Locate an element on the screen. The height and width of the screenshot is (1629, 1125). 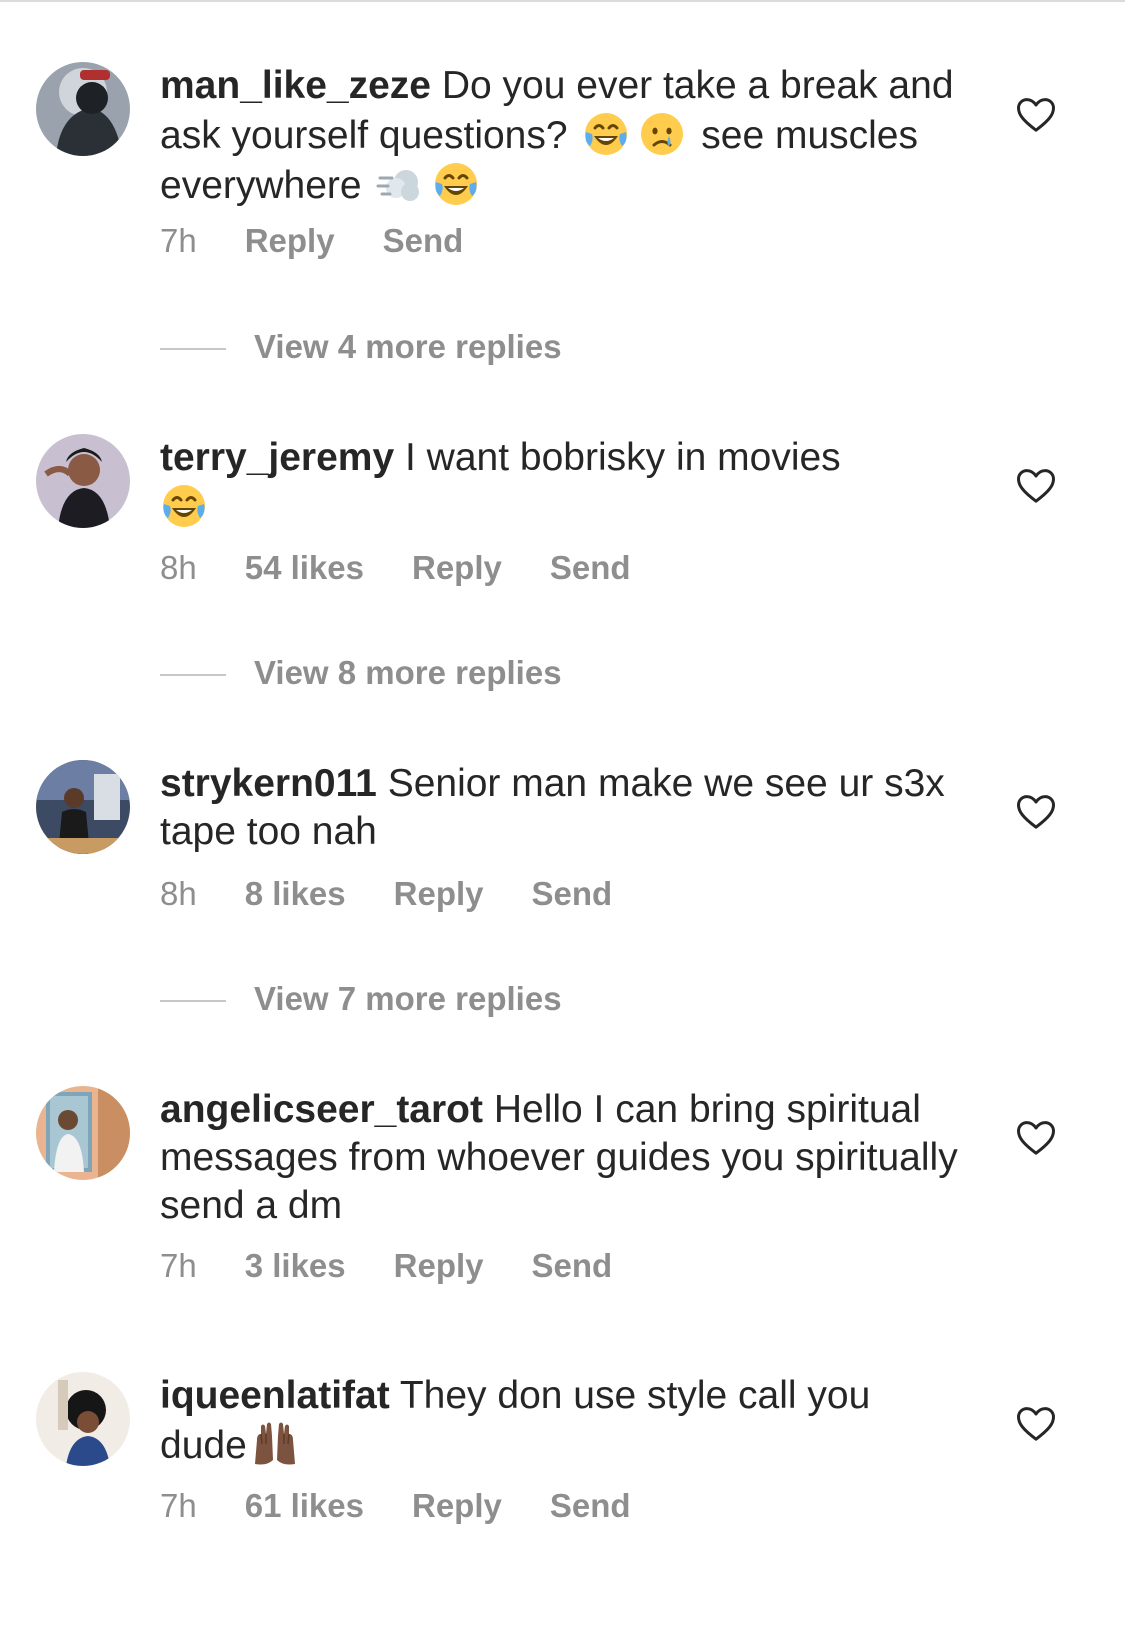
comment-username: man_like_zeze is located at coordinates (295, 85).